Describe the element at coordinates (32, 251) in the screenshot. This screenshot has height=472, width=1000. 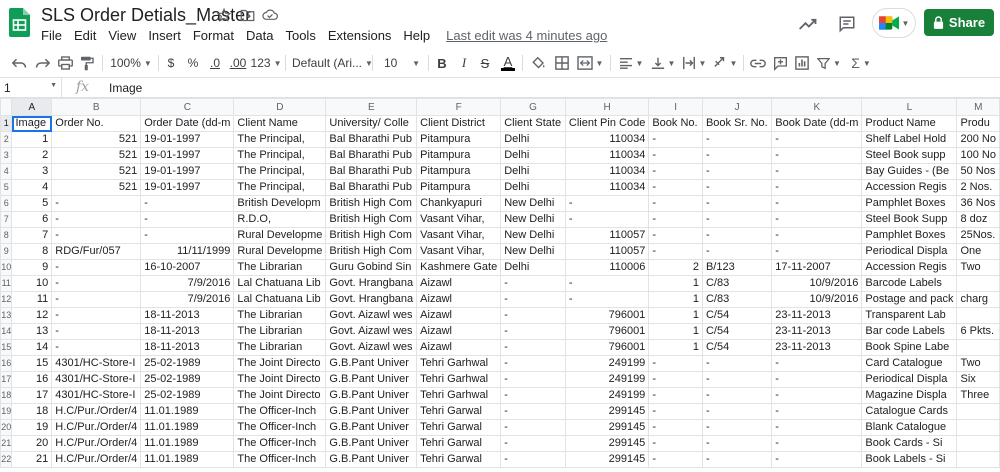
I see `cell-a9: 8` at that location.